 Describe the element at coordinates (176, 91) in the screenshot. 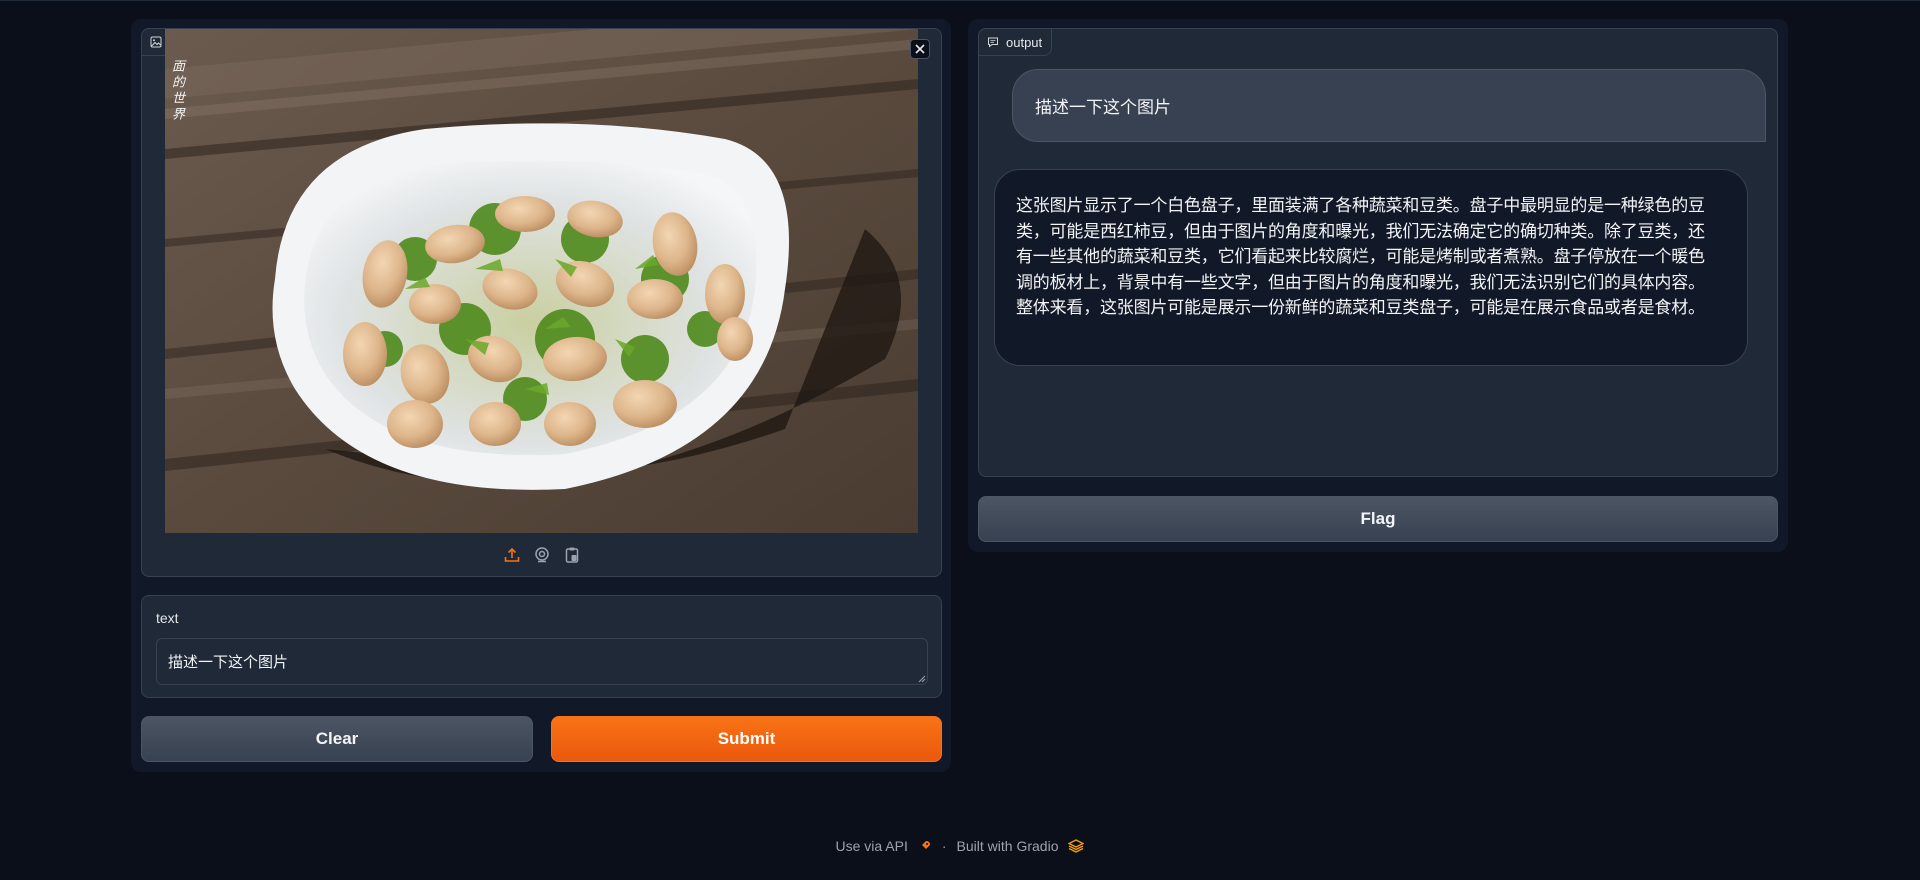

I see `photo-overlay-text: 面的世界` at that location.